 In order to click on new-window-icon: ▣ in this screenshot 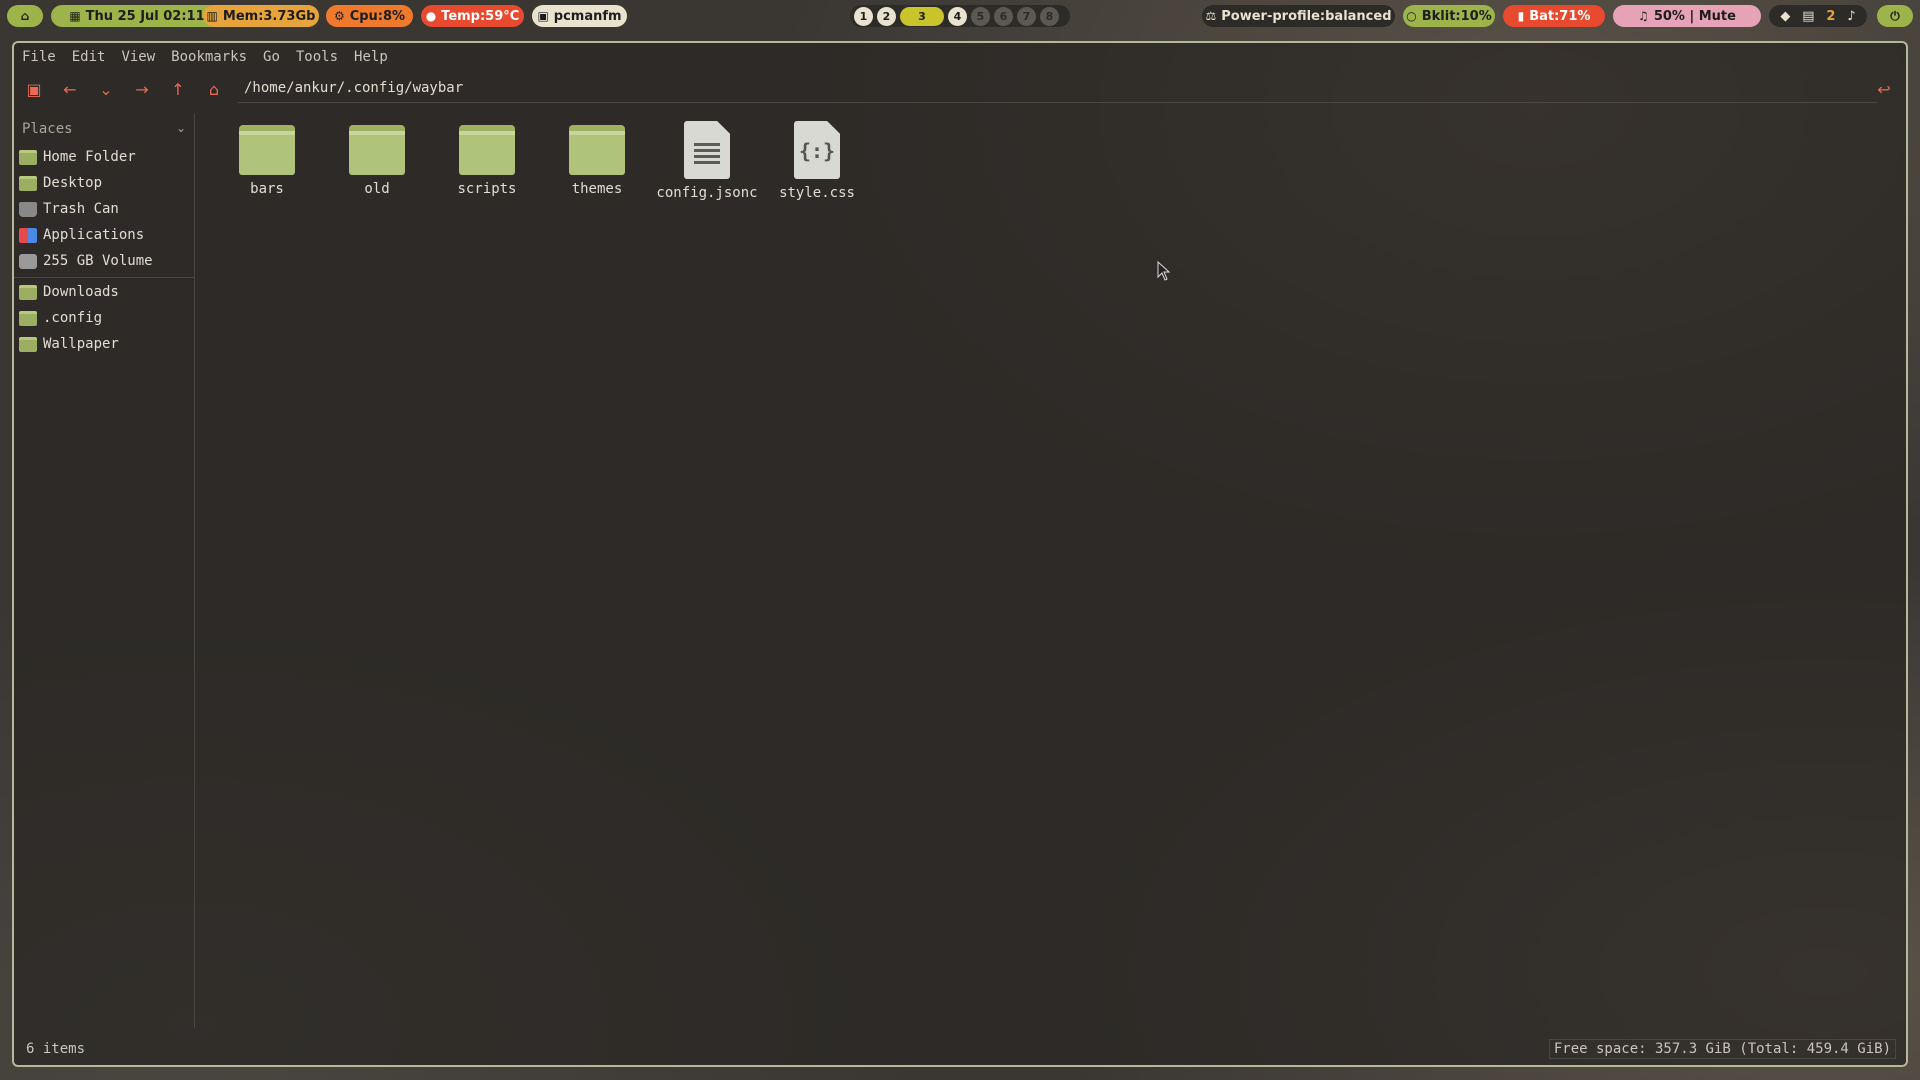, I will do `click(34, 89)`.